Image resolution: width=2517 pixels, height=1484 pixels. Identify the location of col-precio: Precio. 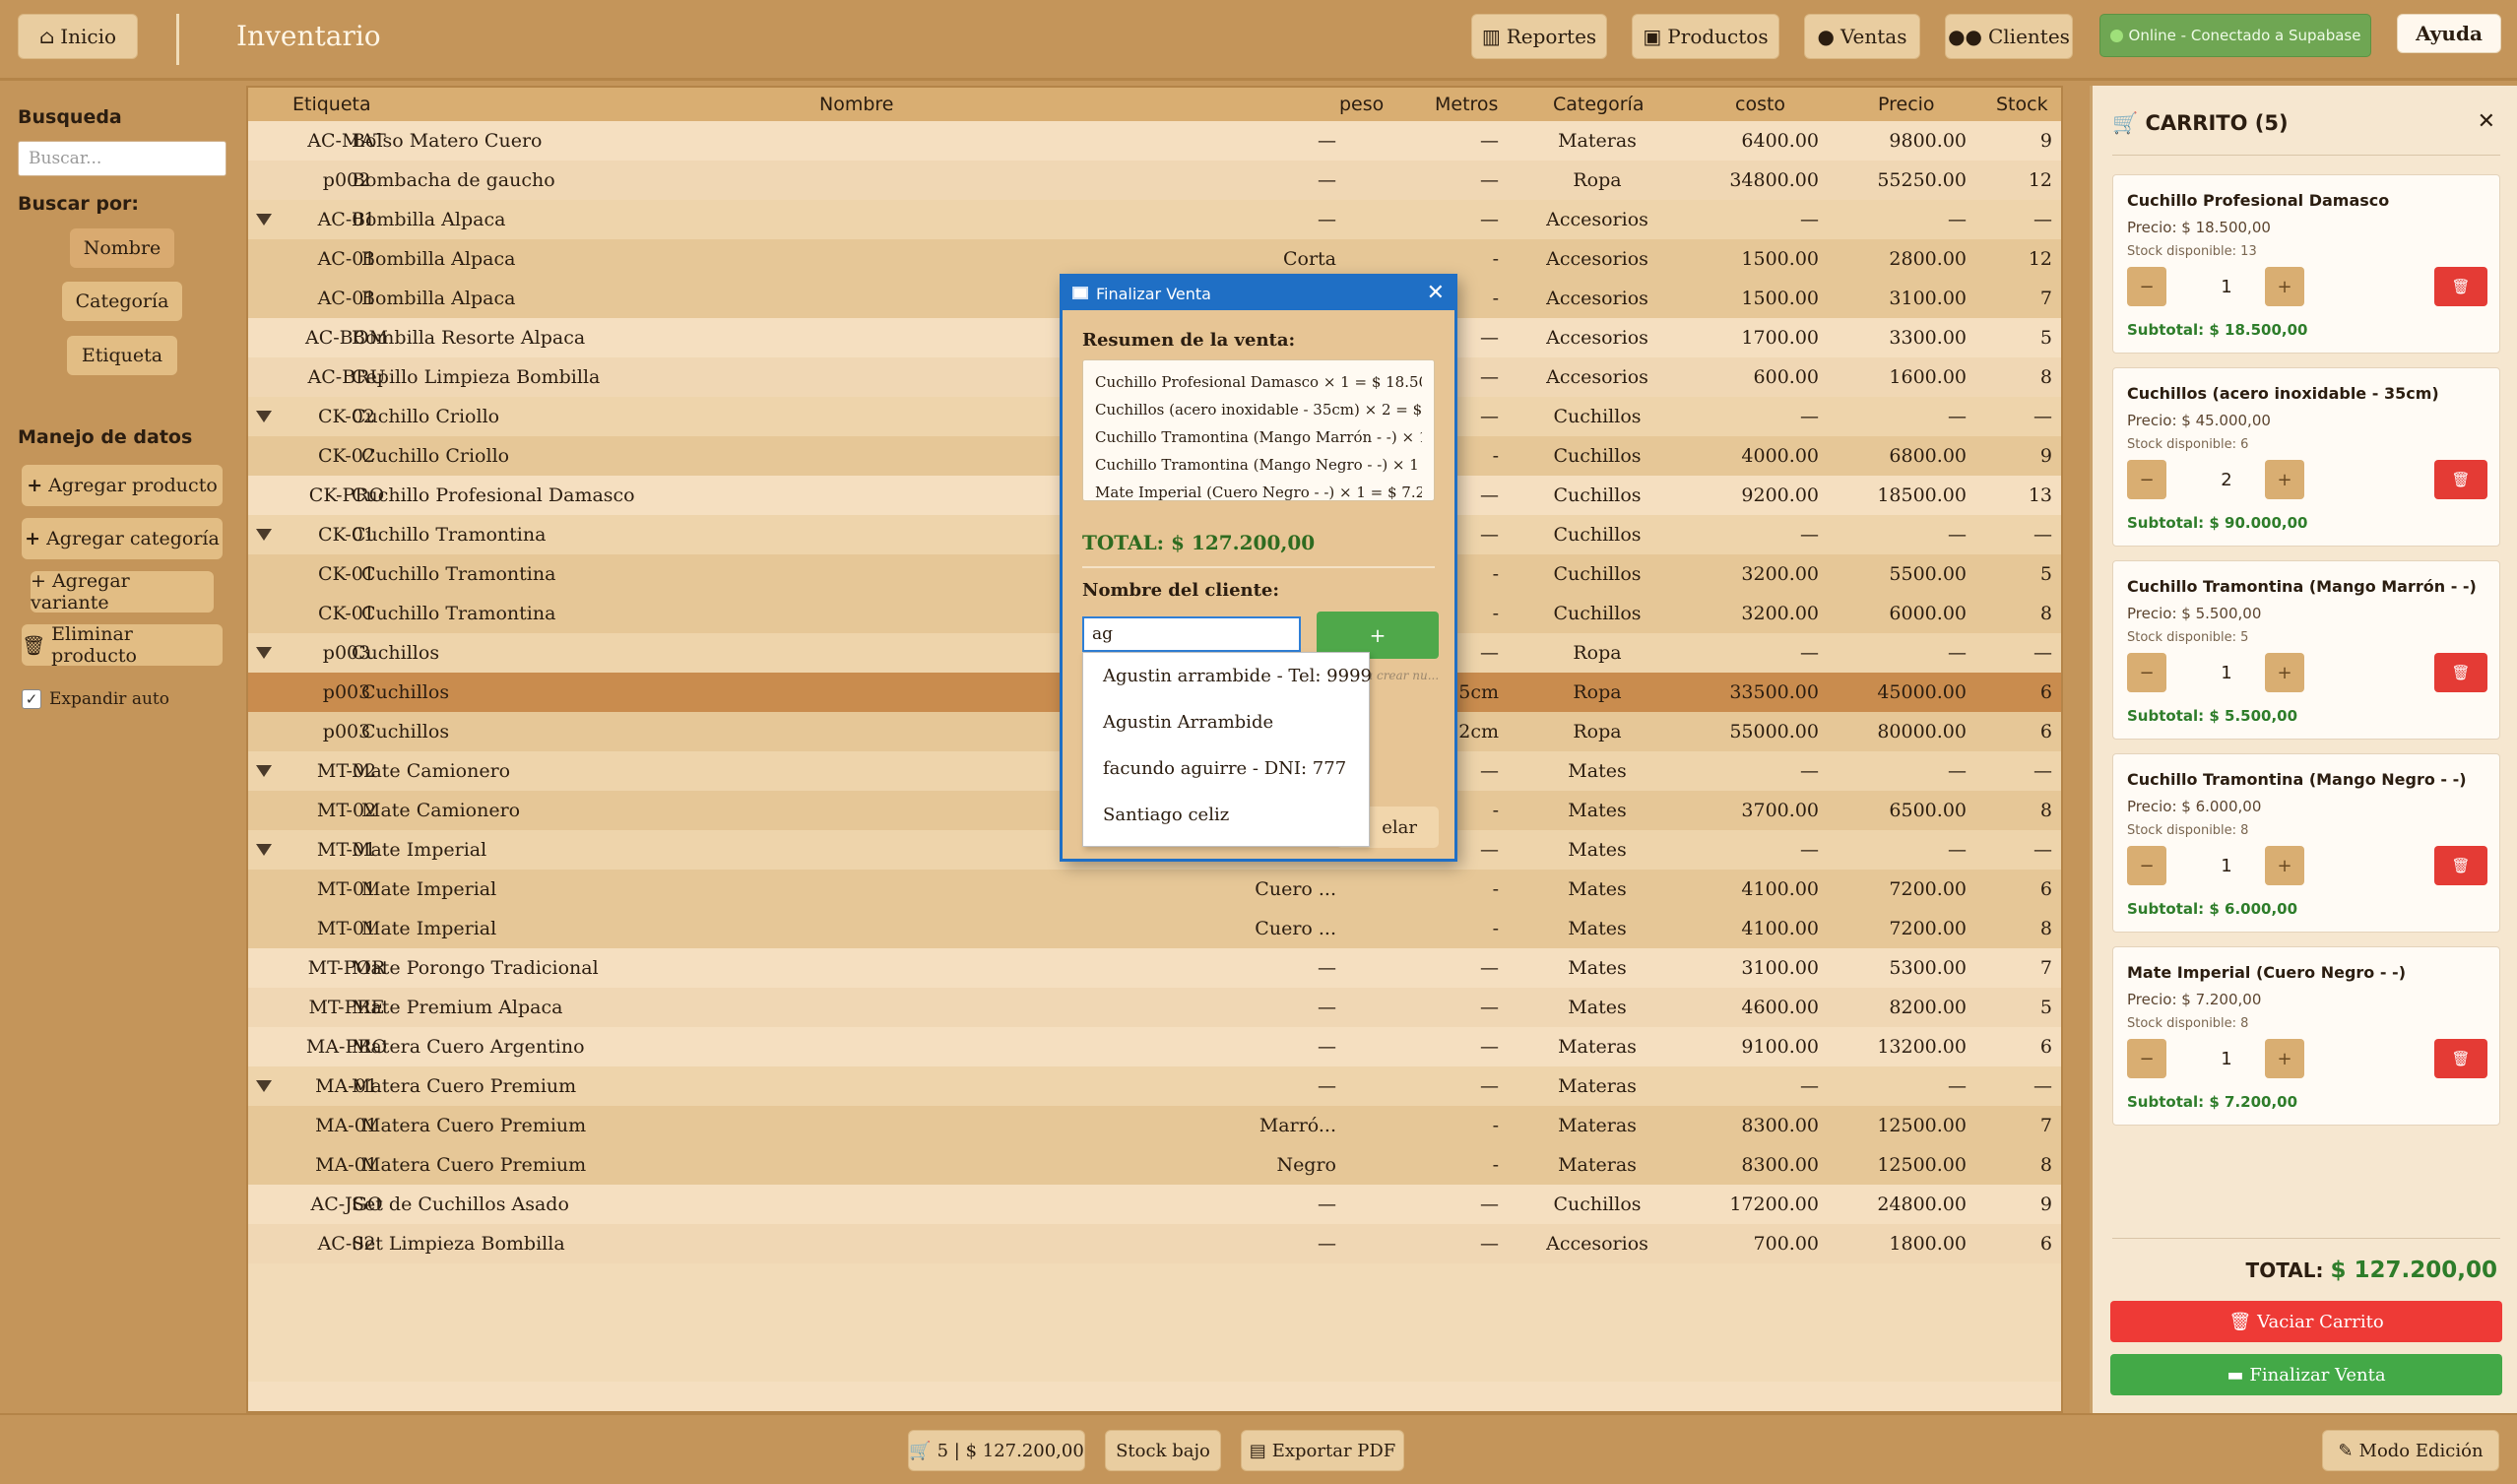
(1907, 104).